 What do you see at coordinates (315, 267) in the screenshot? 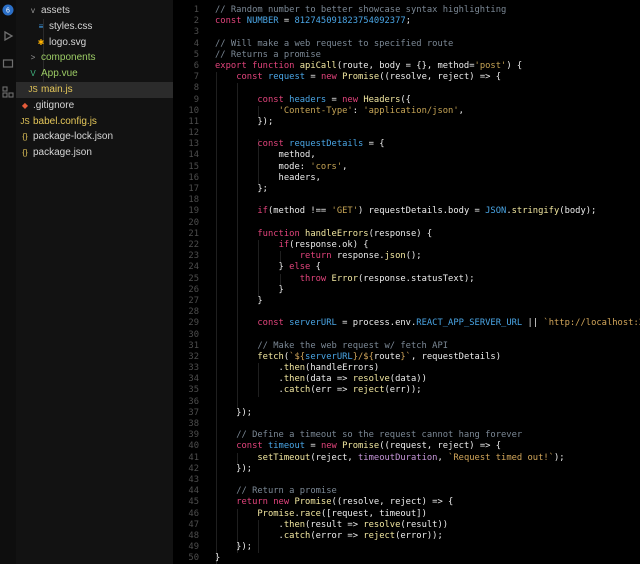
I see `code-token: {` at bounding box center [315, 267].